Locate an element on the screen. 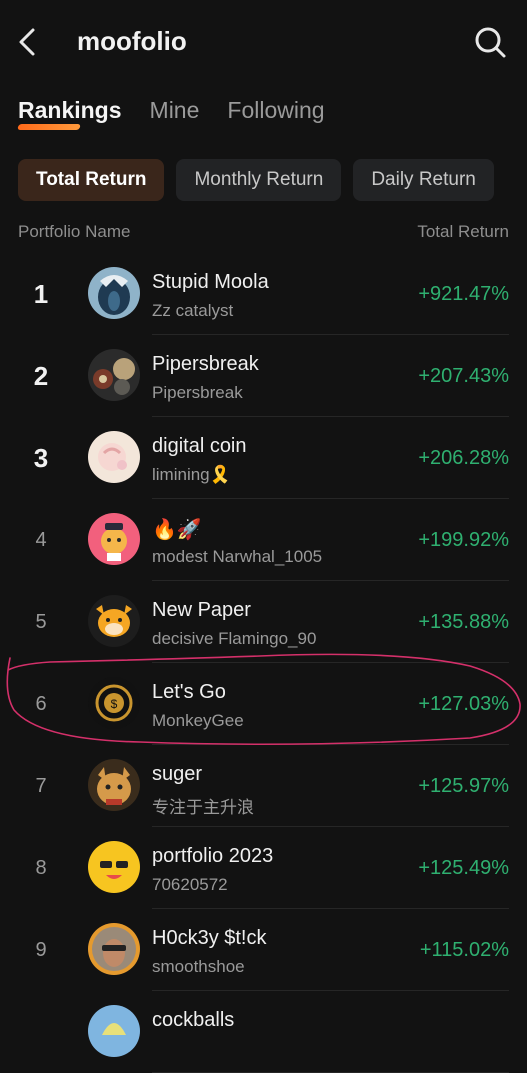  filter-monthly-return: Monthly Return is located at coordinates (259, 180).